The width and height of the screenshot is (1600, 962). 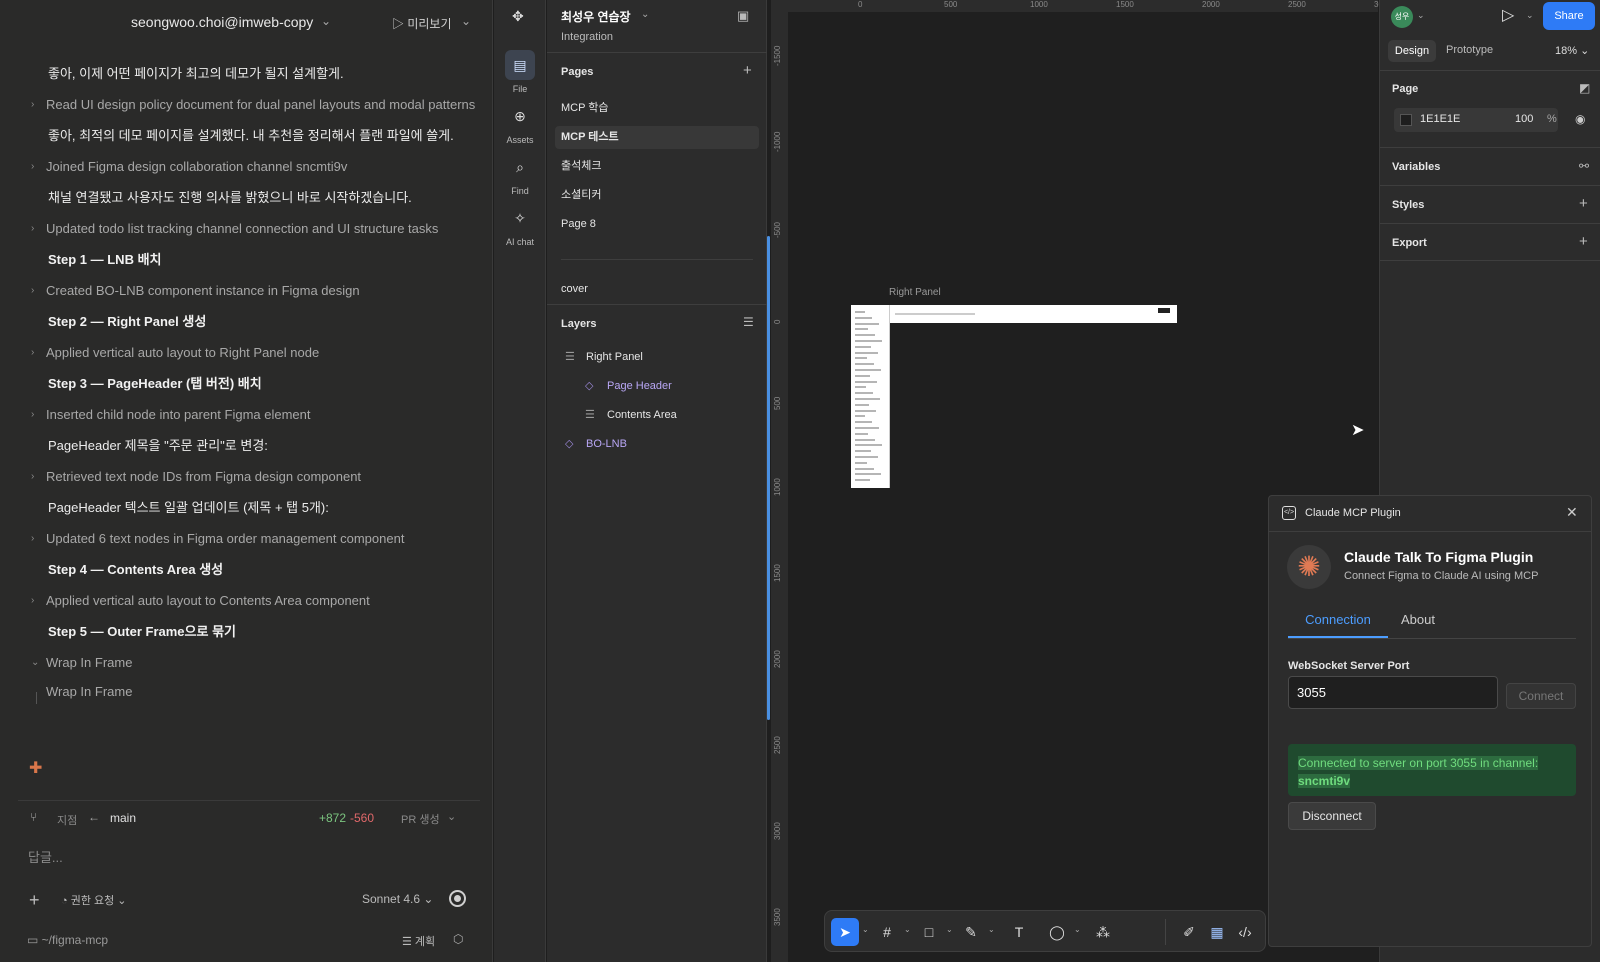 What do you see at coordinates (1508, 15) in the screenshot?
I see `present-button: ▷` at bounding box center [1508, 15].